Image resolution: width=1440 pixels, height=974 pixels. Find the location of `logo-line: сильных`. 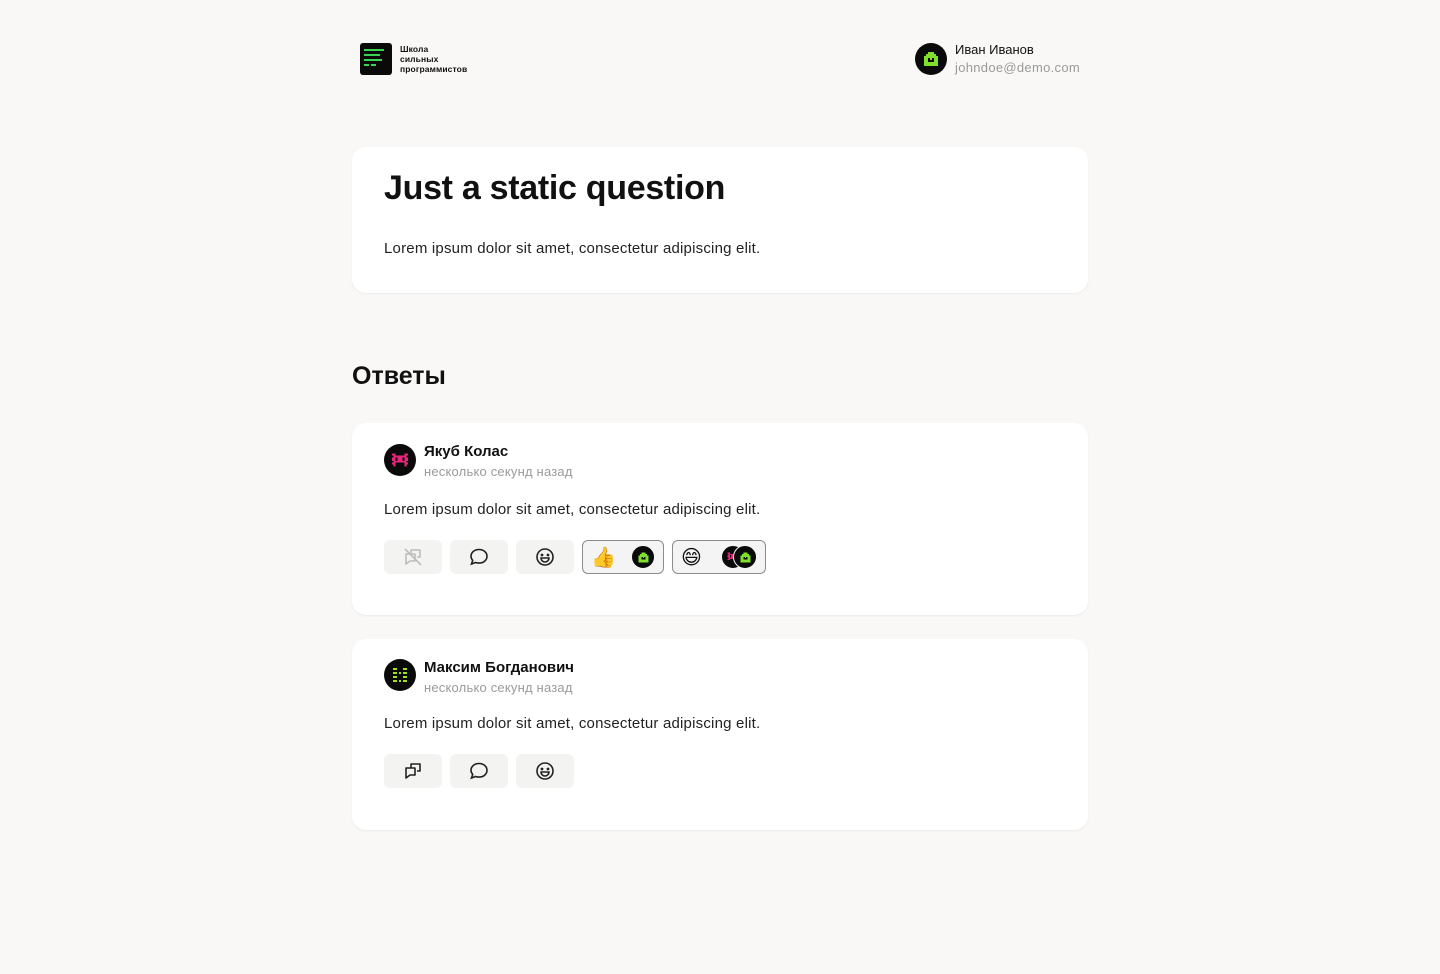

logo-line: сильных is located at coordinates (419, 59).